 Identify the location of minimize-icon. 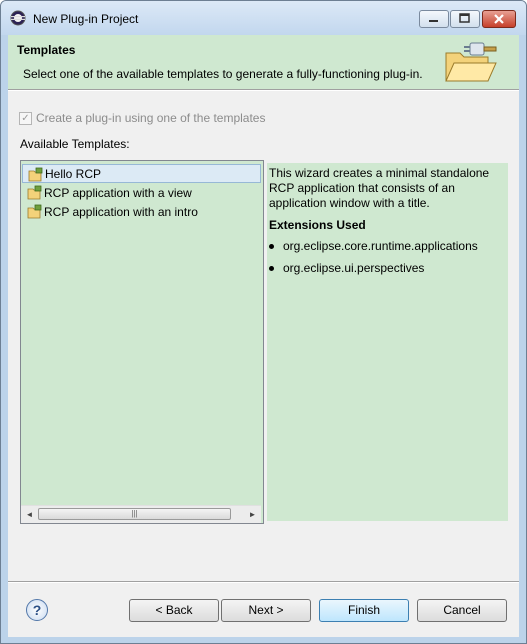
(433, 21).